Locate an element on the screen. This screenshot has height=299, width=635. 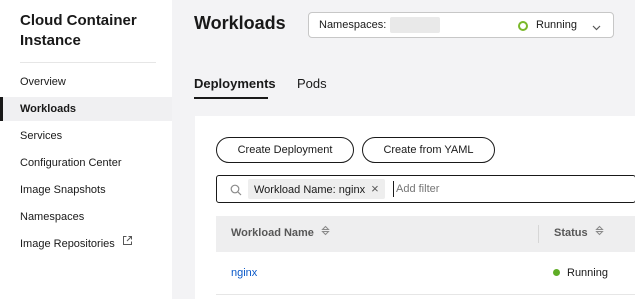
sidebar-divider is located at coordinates (88, 62).